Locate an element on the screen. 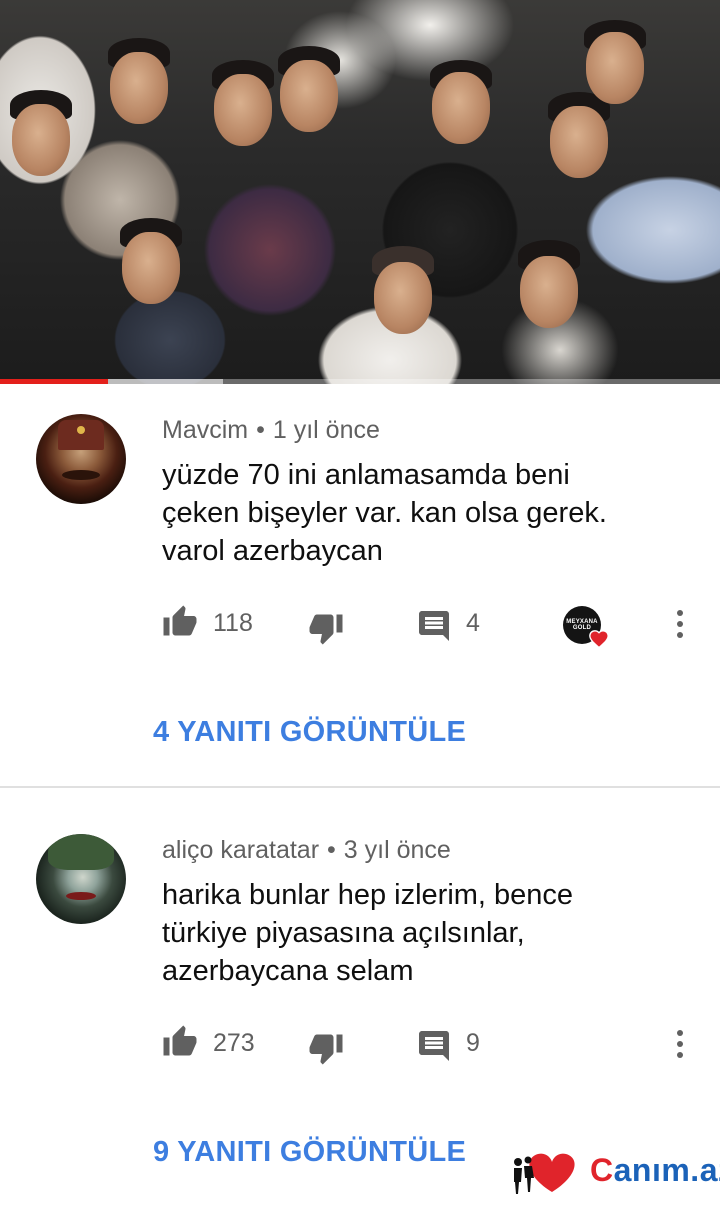 The height and width of the screenshot is (1206, 720). watermark-text: Canım.az is located at coordinates (655, 1170).